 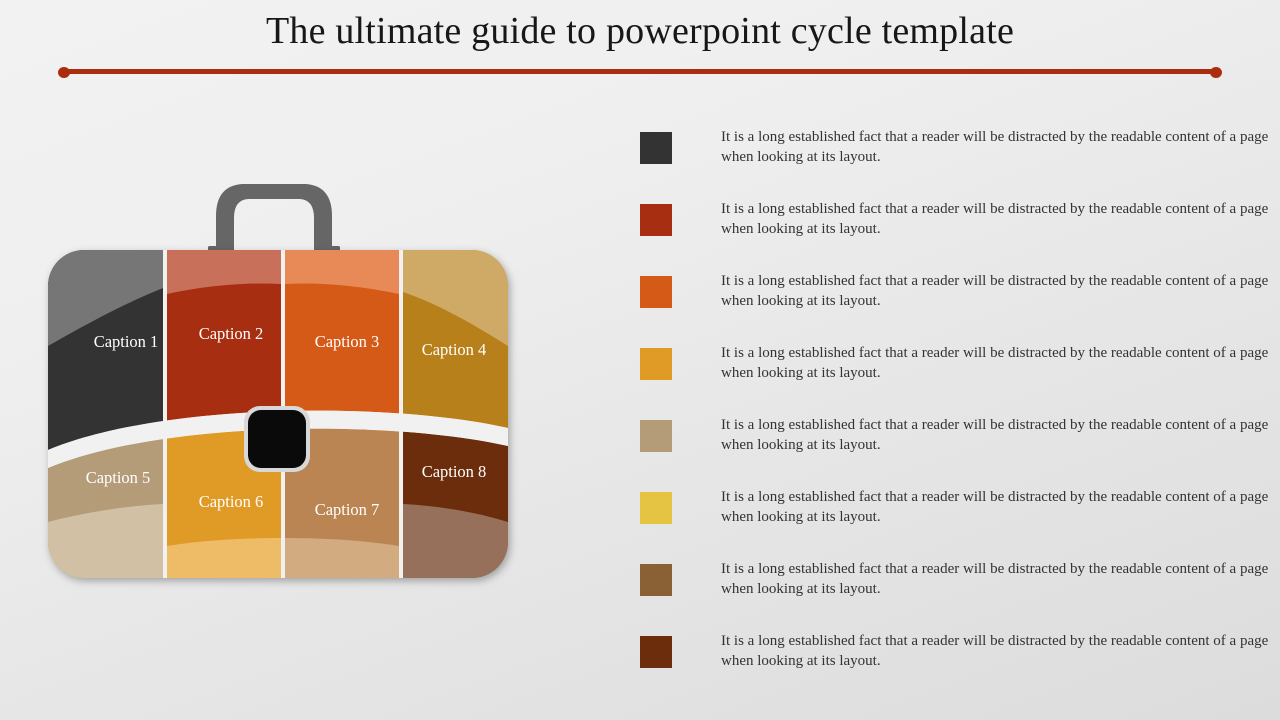 I want to click on title-divider, so click(x=640, y=72).